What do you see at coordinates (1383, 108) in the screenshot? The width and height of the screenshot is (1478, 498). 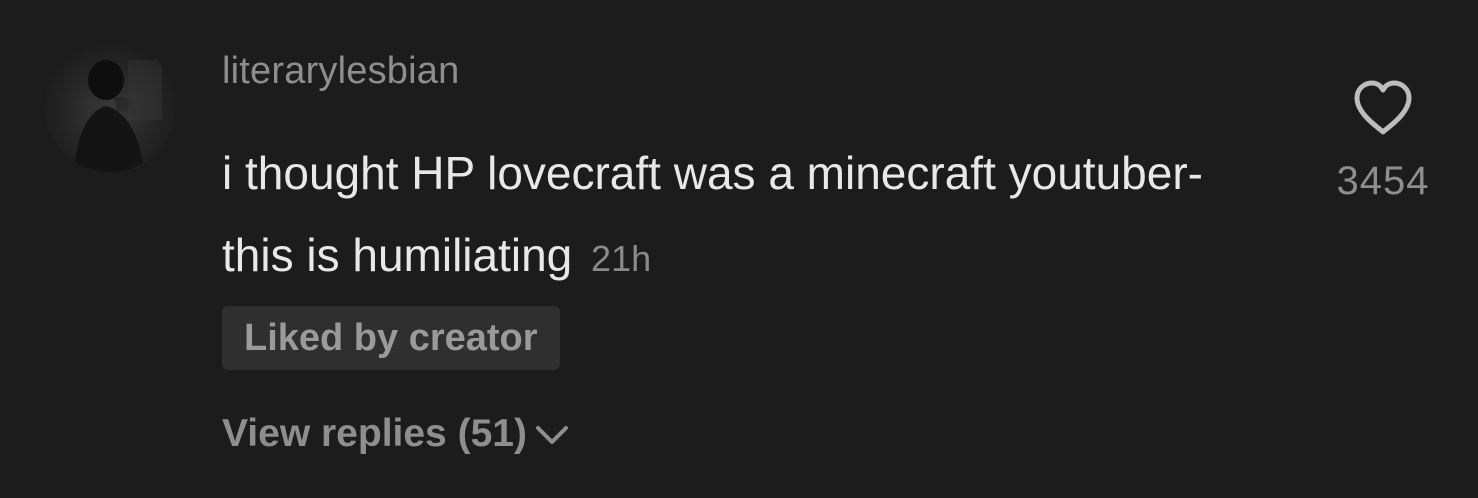 I see `heart-outline-icon` at bounding box center [1383, 108].